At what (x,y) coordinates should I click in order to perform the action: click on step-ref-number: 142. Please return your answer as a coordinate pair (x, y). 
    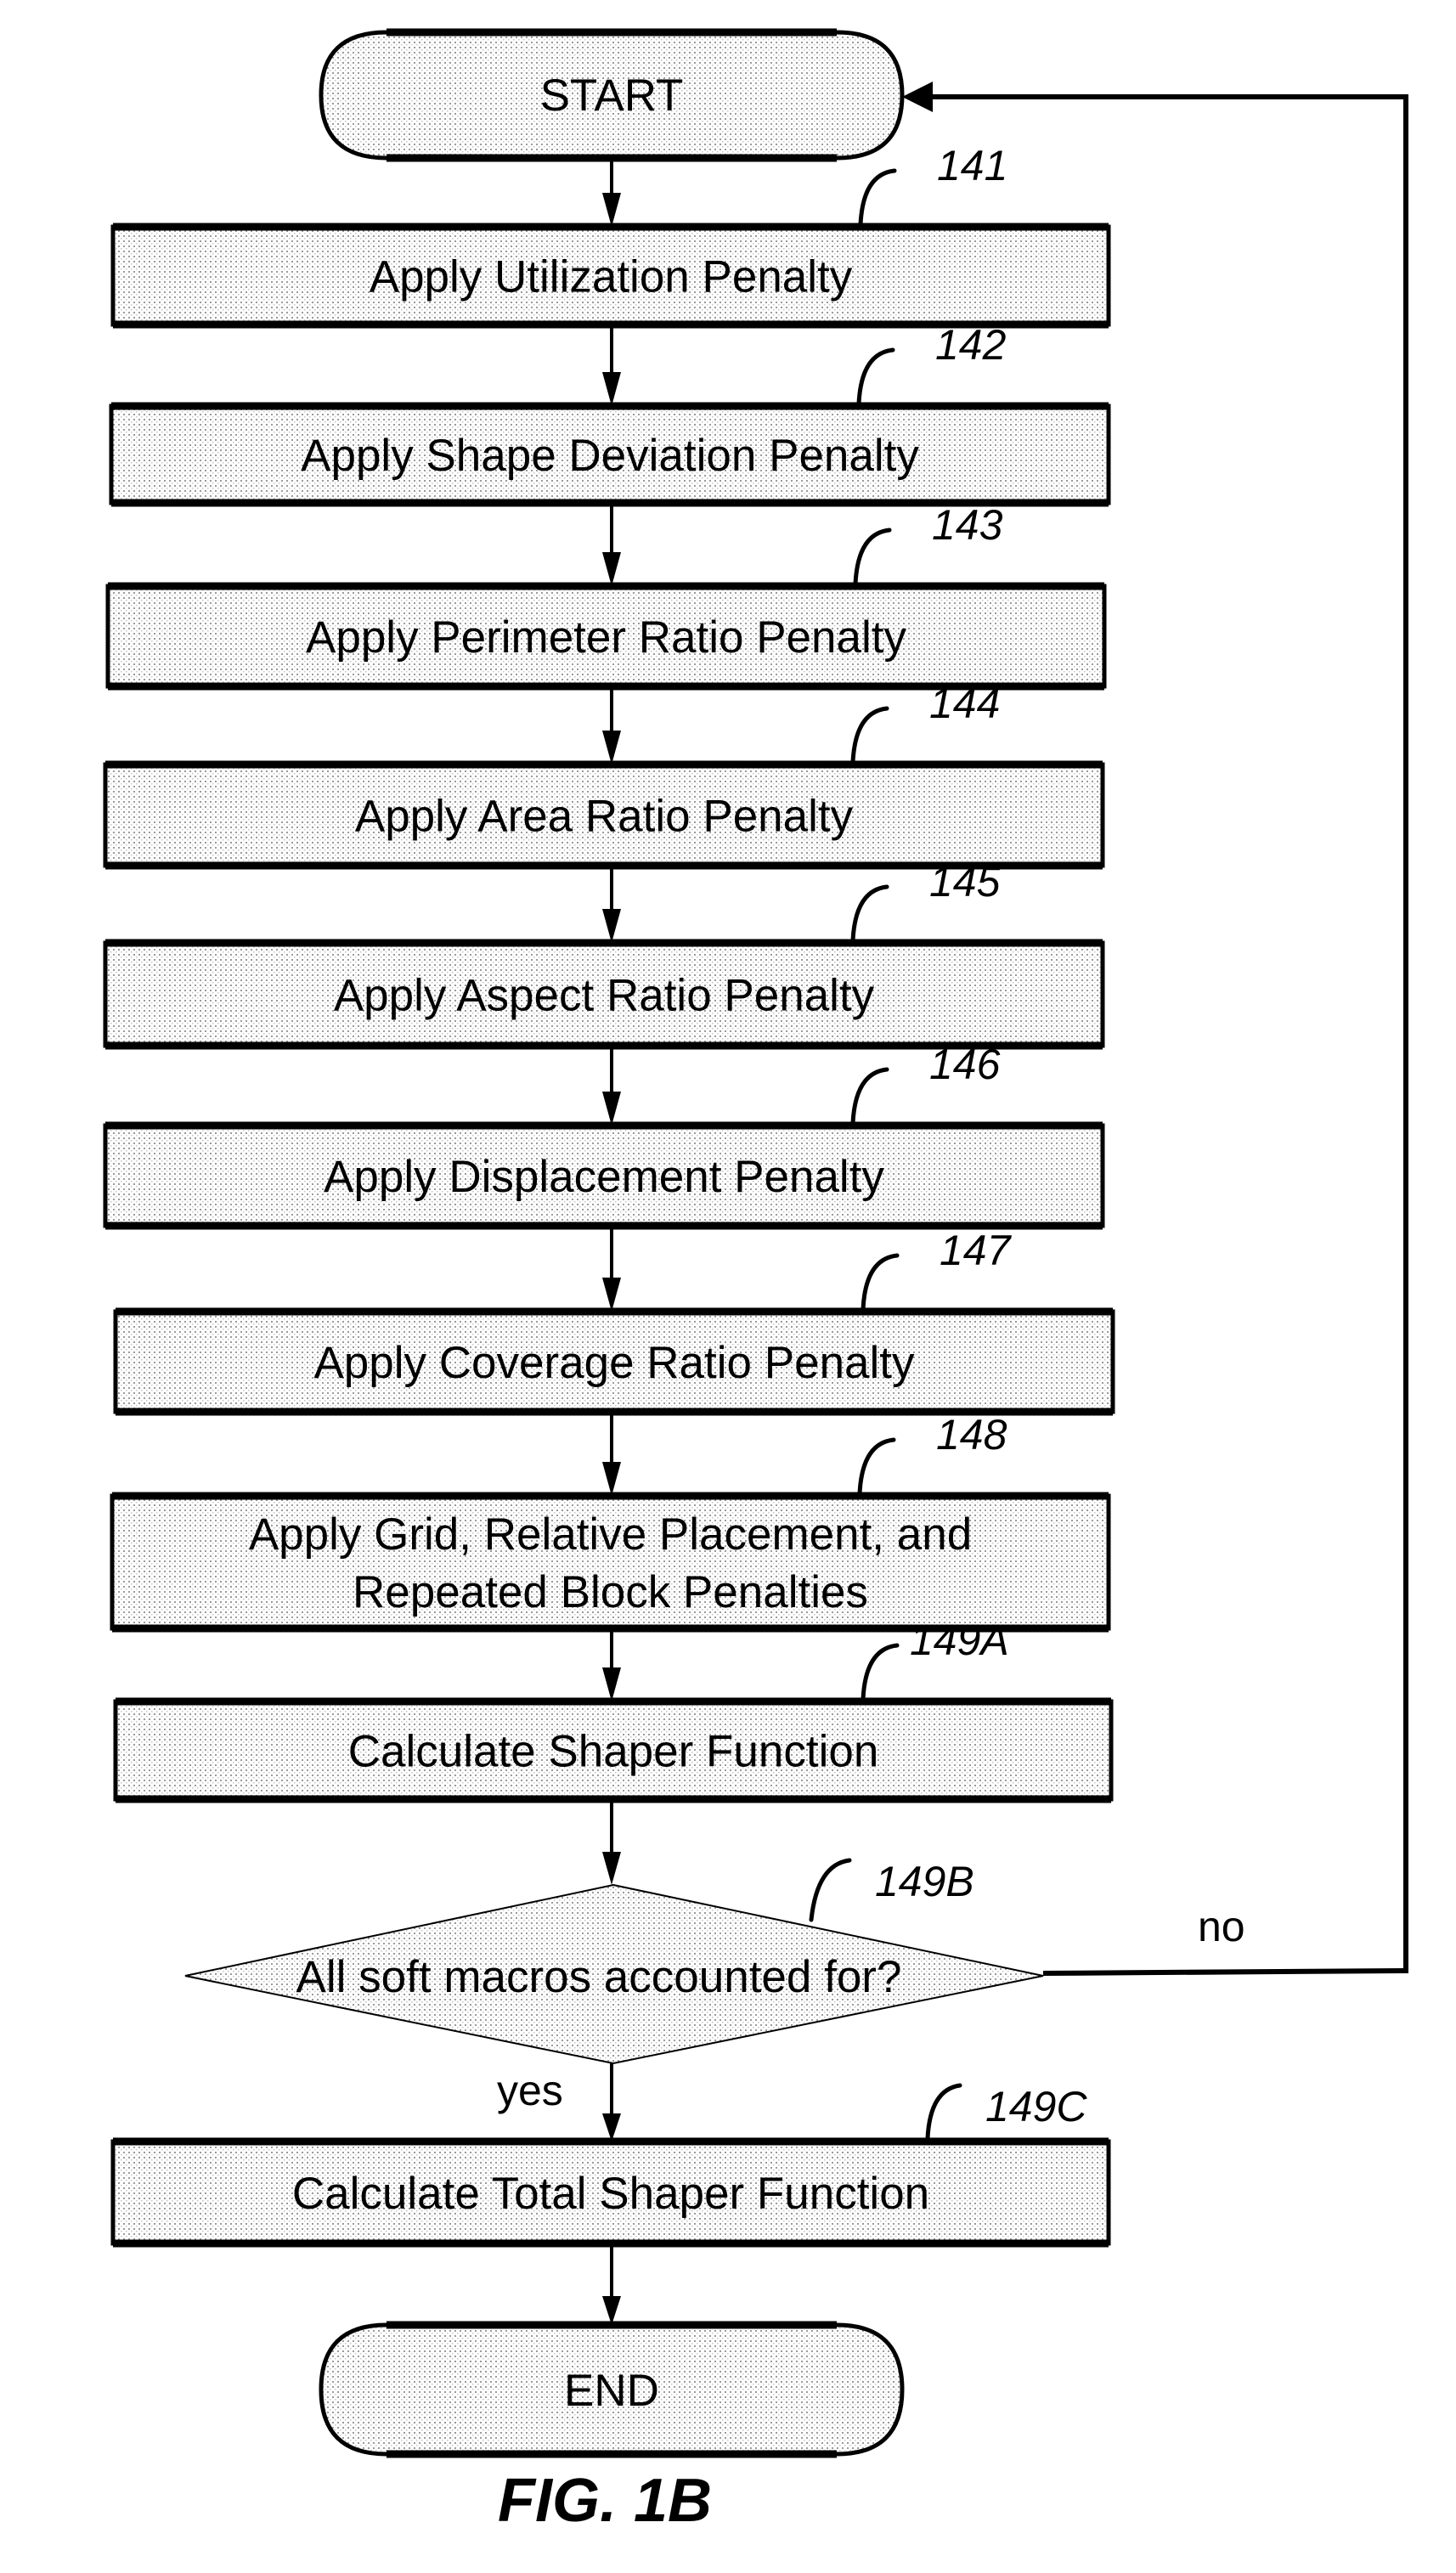
    Looking at the image, I should click on (971, 345).